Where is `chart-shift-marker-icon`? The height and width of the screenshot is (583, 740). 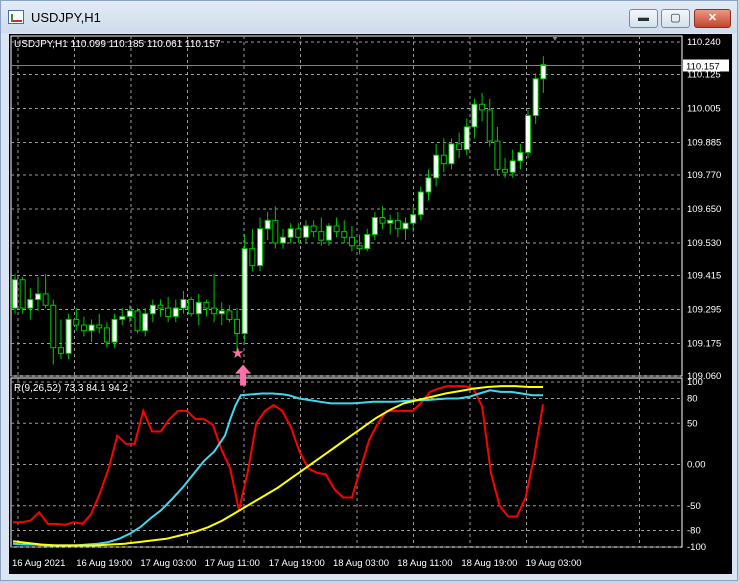
chart-shift-marker-icon is located at coordinates (555, 38).